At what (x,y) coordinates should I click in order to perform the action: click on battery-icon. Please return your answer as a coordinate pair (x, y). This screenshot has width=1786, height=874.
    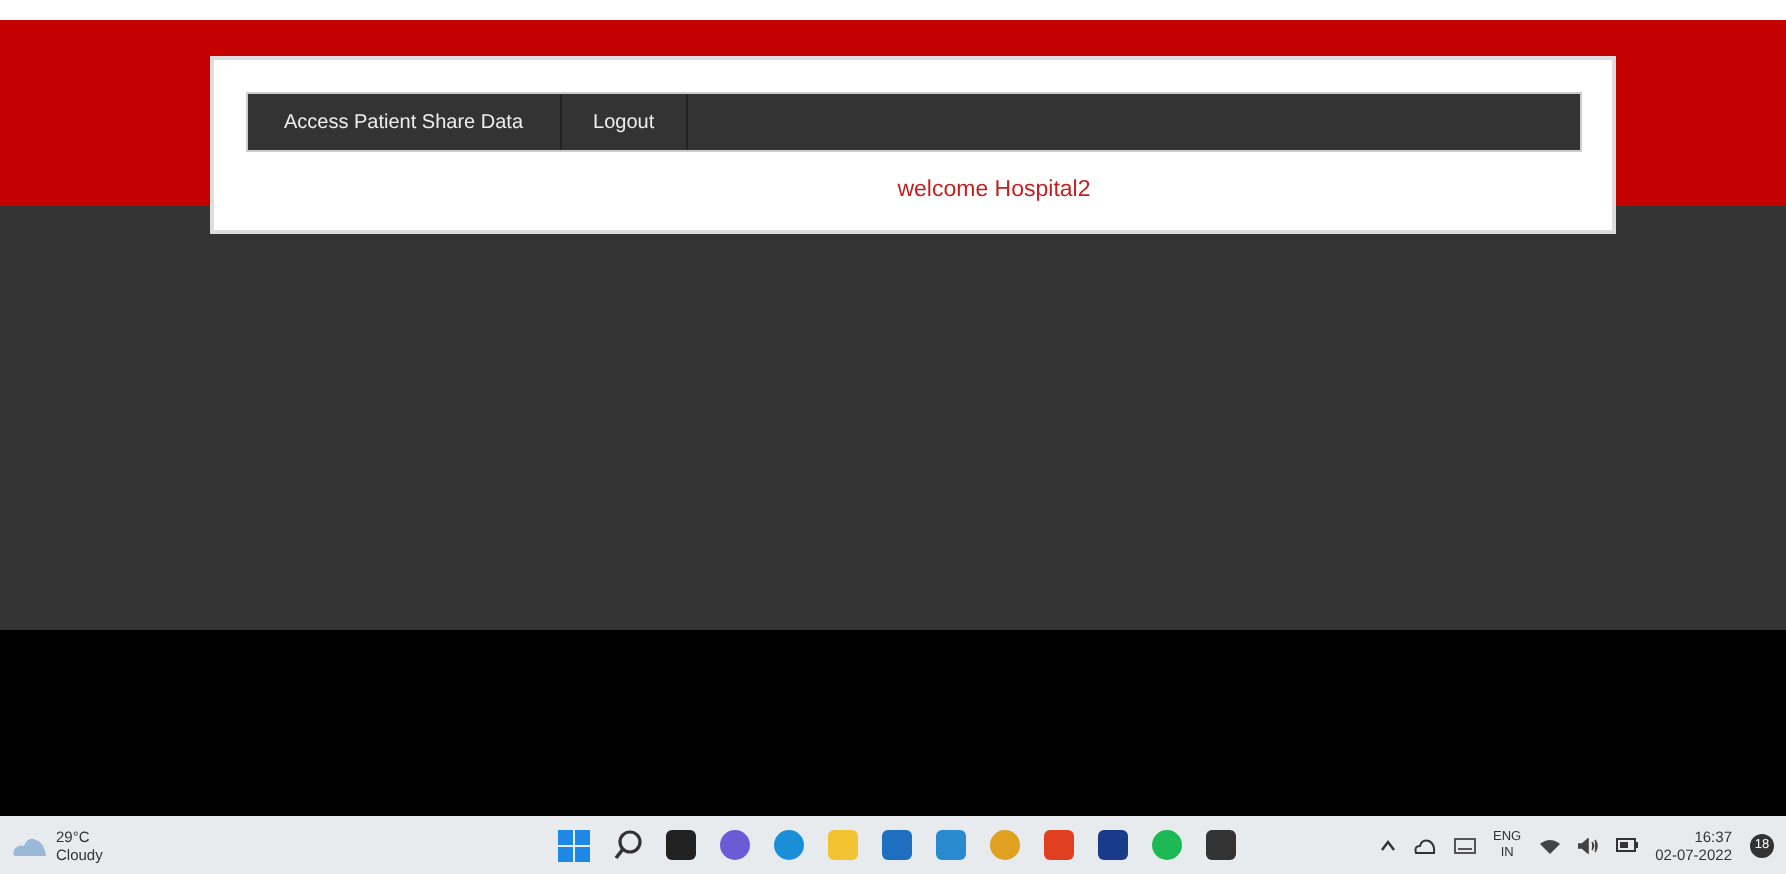
    Looking at the image, I should click on (1626, 845).